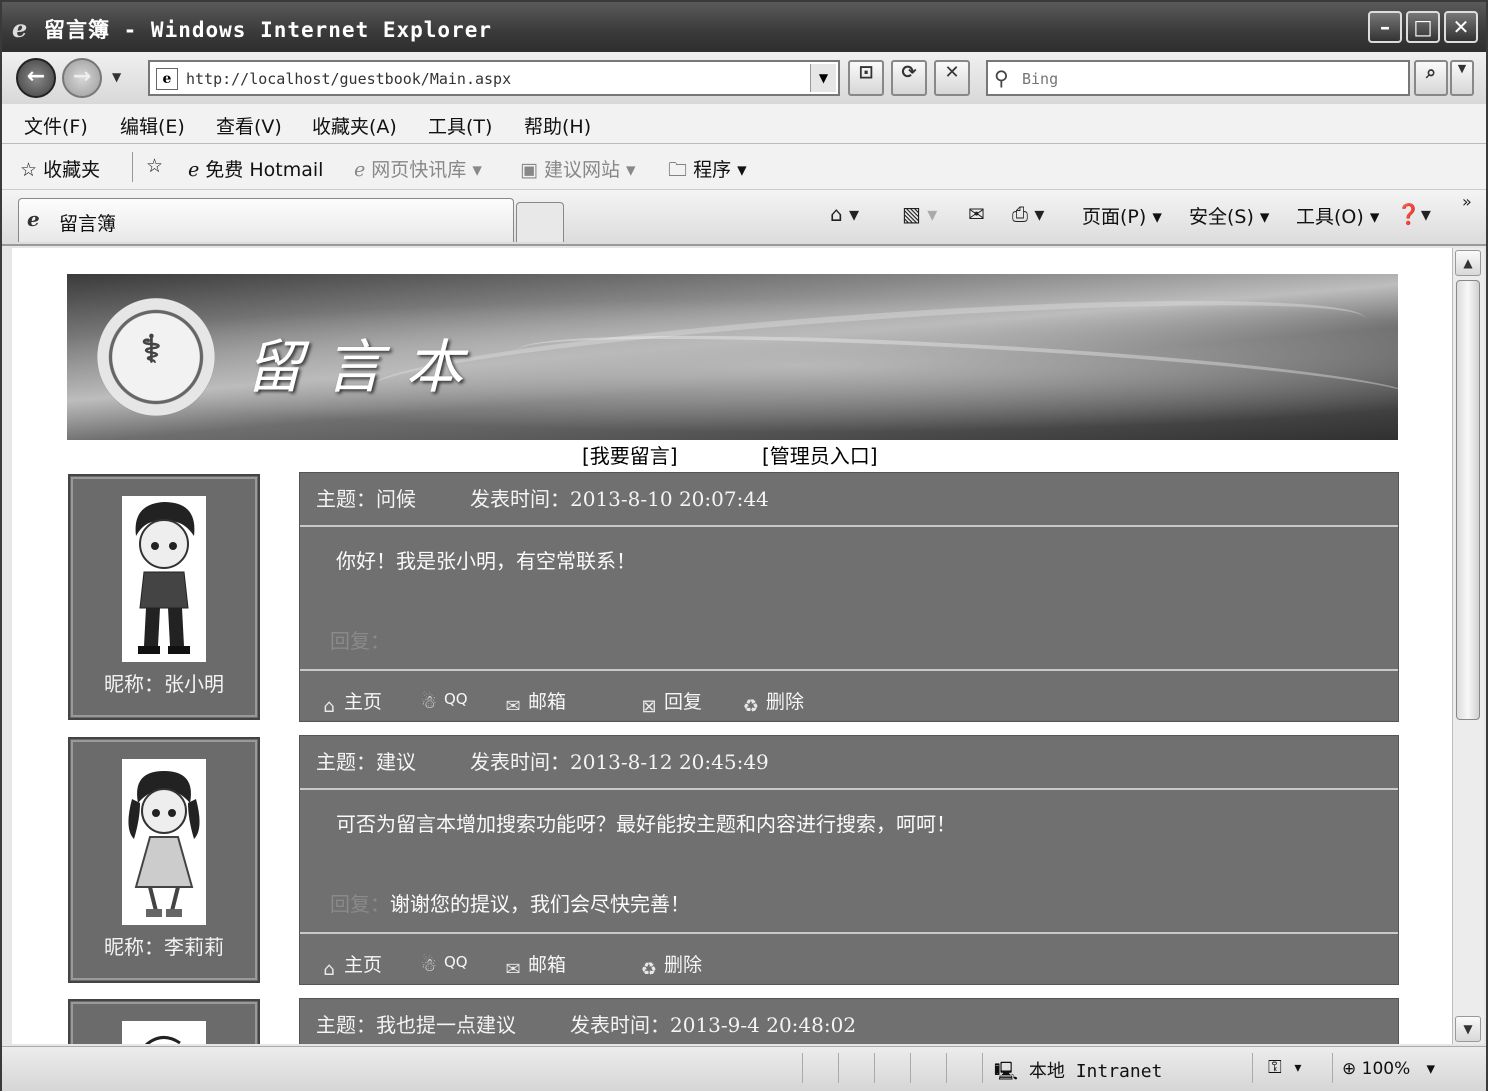 The height and width of the screenshot is (1091, 1488). Describe the element at coordinates (167, 79) in the screenshot. I see `page-icon: e` at that location.